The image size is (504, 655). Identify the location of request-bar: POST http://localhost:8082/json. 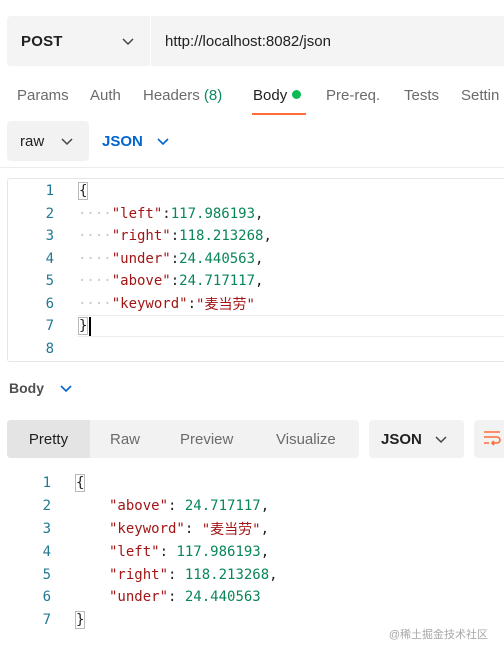
(255, 41).